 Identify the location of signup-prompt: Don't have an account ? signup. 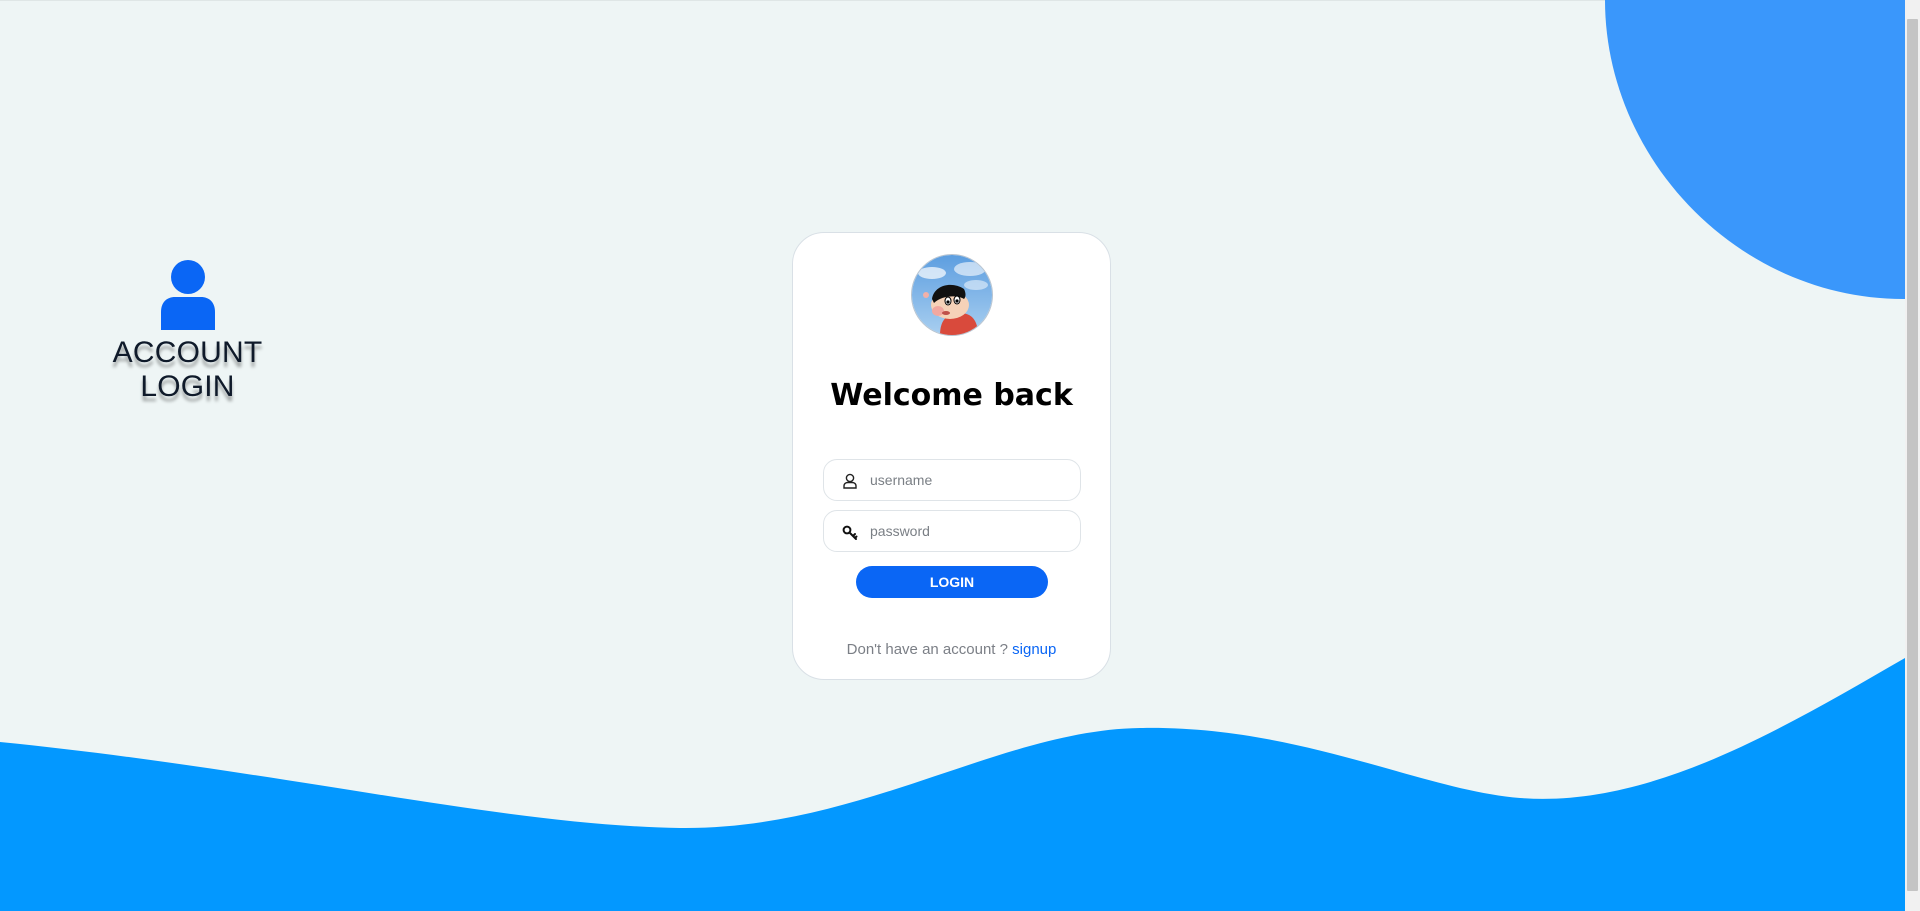
(951, 649).